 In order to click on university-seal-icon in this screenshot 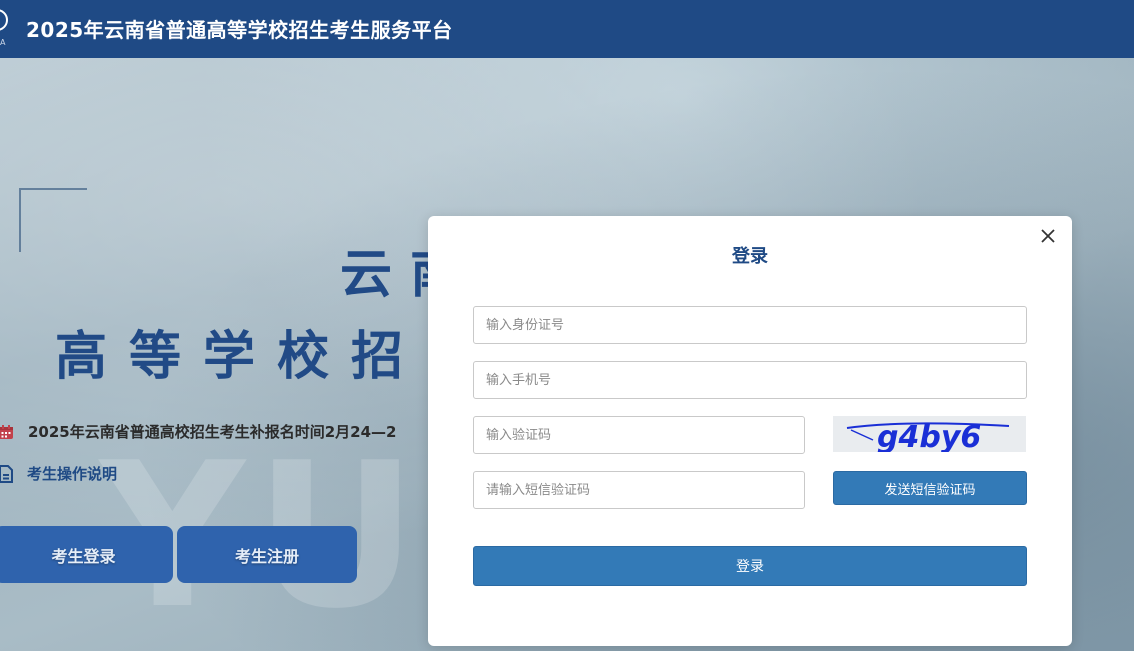, I will do `click(4, 20)`.